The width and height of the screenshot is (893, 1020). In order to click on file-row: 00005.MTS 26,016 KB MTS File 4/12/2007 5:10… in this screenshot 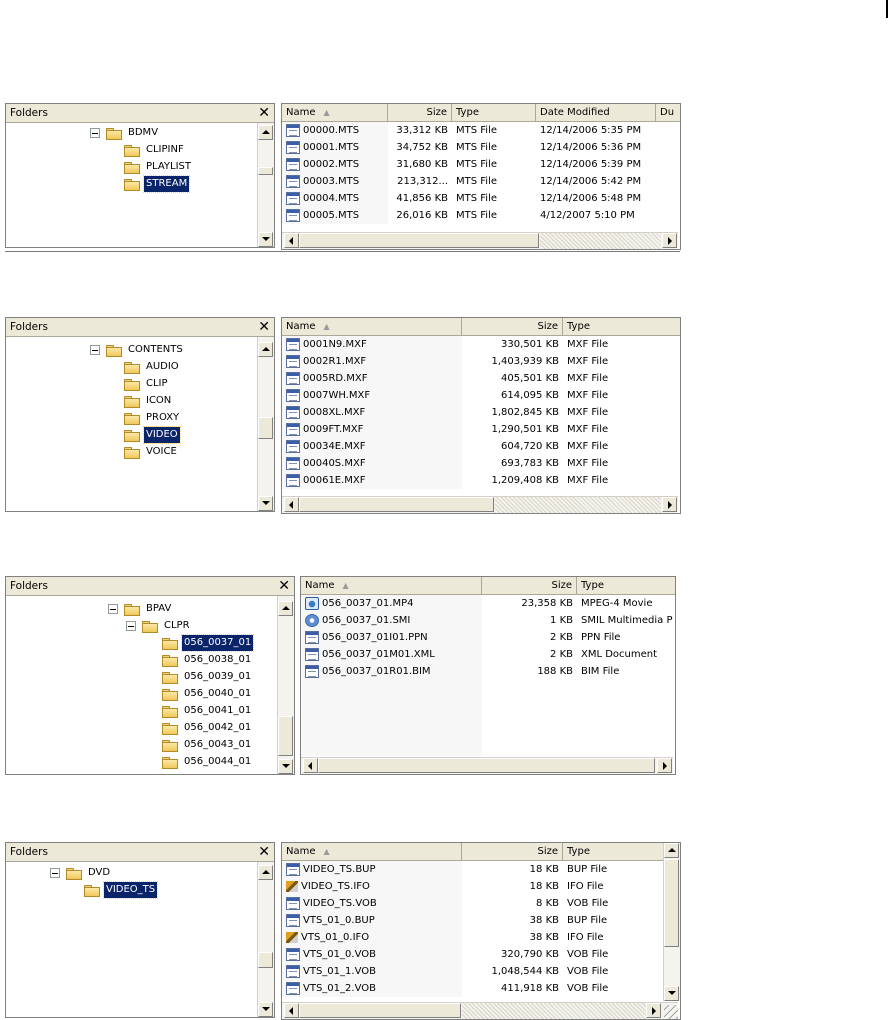, I will do `click(481, 215)`.